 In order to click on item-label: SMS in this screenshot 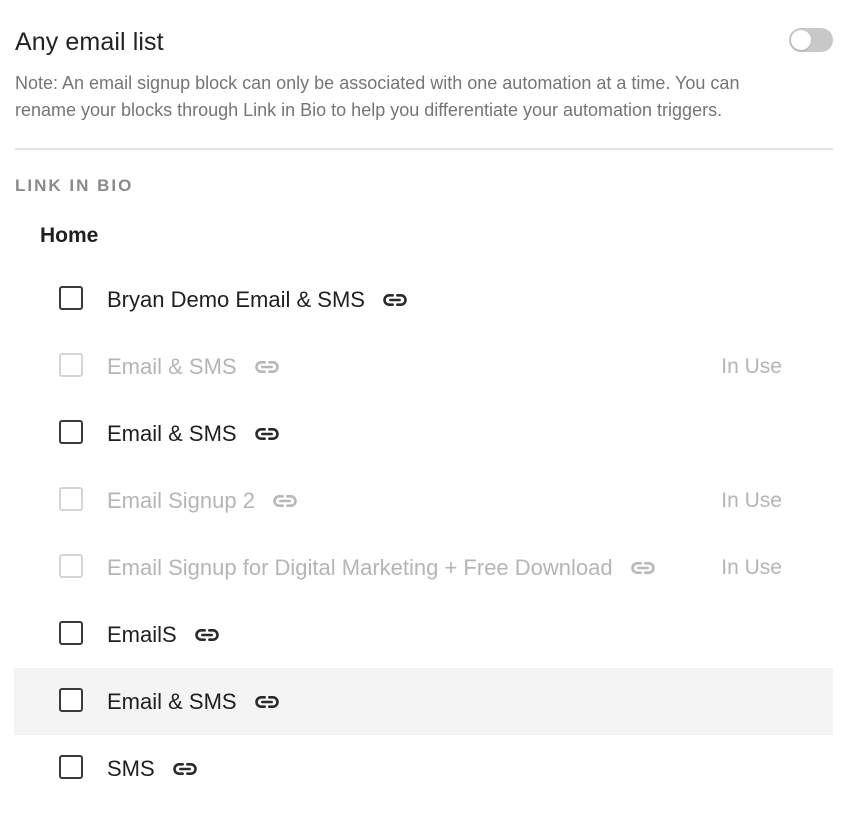, I will do `click(131, 768)`.